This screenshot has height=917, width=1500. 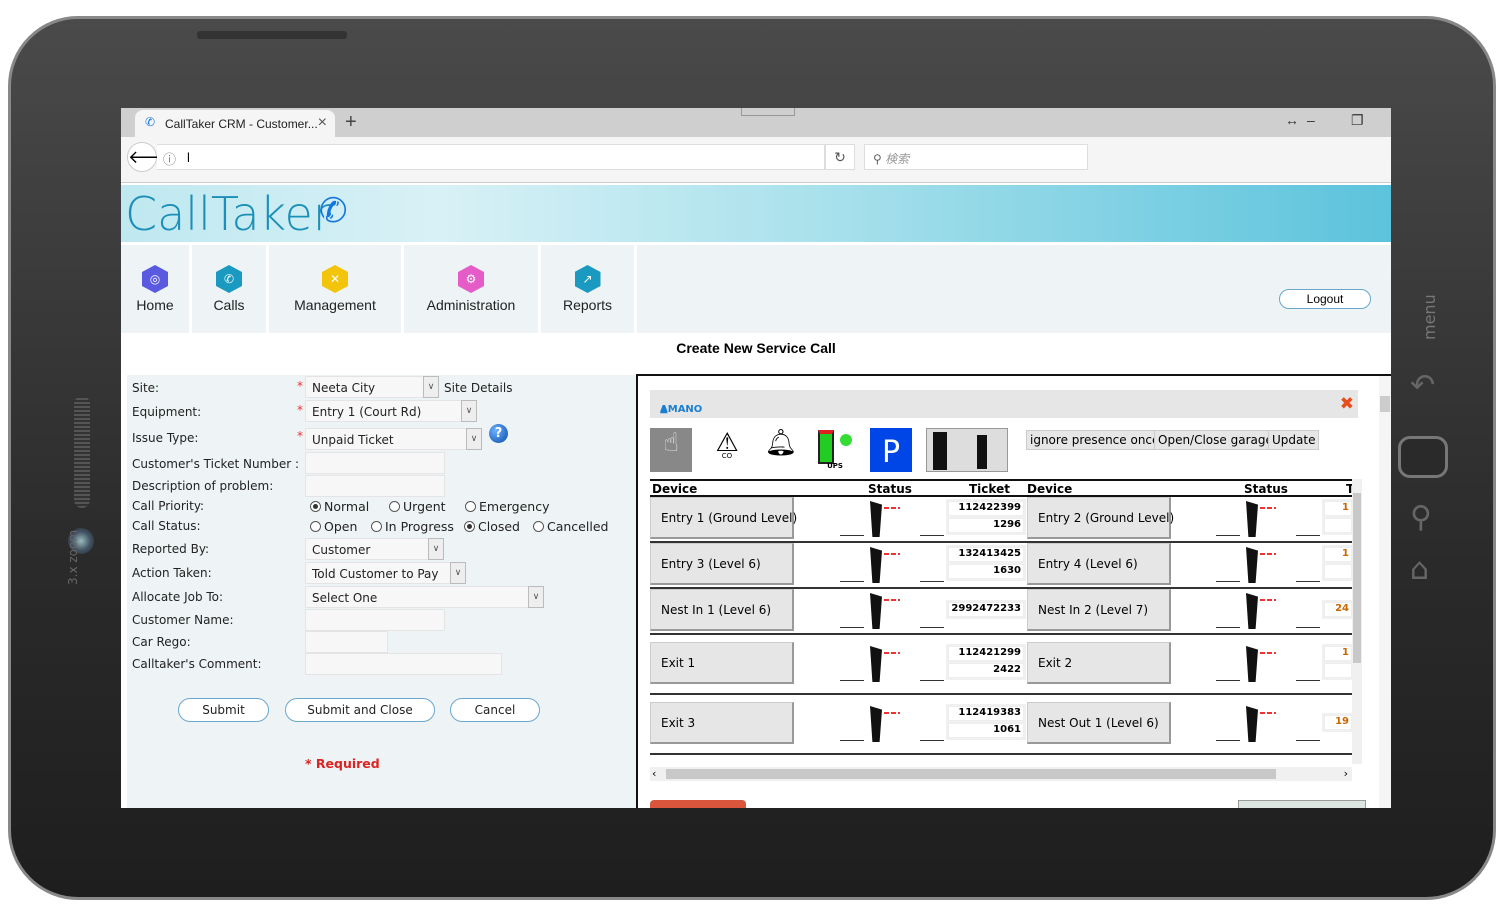 I want to click on device-button: Exit 1, so click(x=722, y=663).